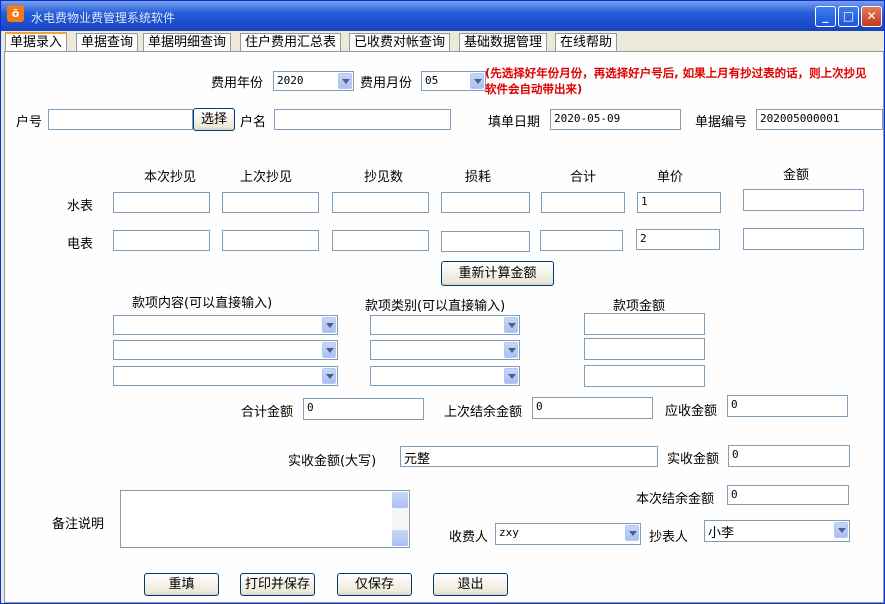 The width and height of the screenshot is (885, 604). Describe the element at coordinates (442, 16) in the screenshot. I see `title-bar: ō 水电费物业费管理系统软件 _ □ ✕` at that location.